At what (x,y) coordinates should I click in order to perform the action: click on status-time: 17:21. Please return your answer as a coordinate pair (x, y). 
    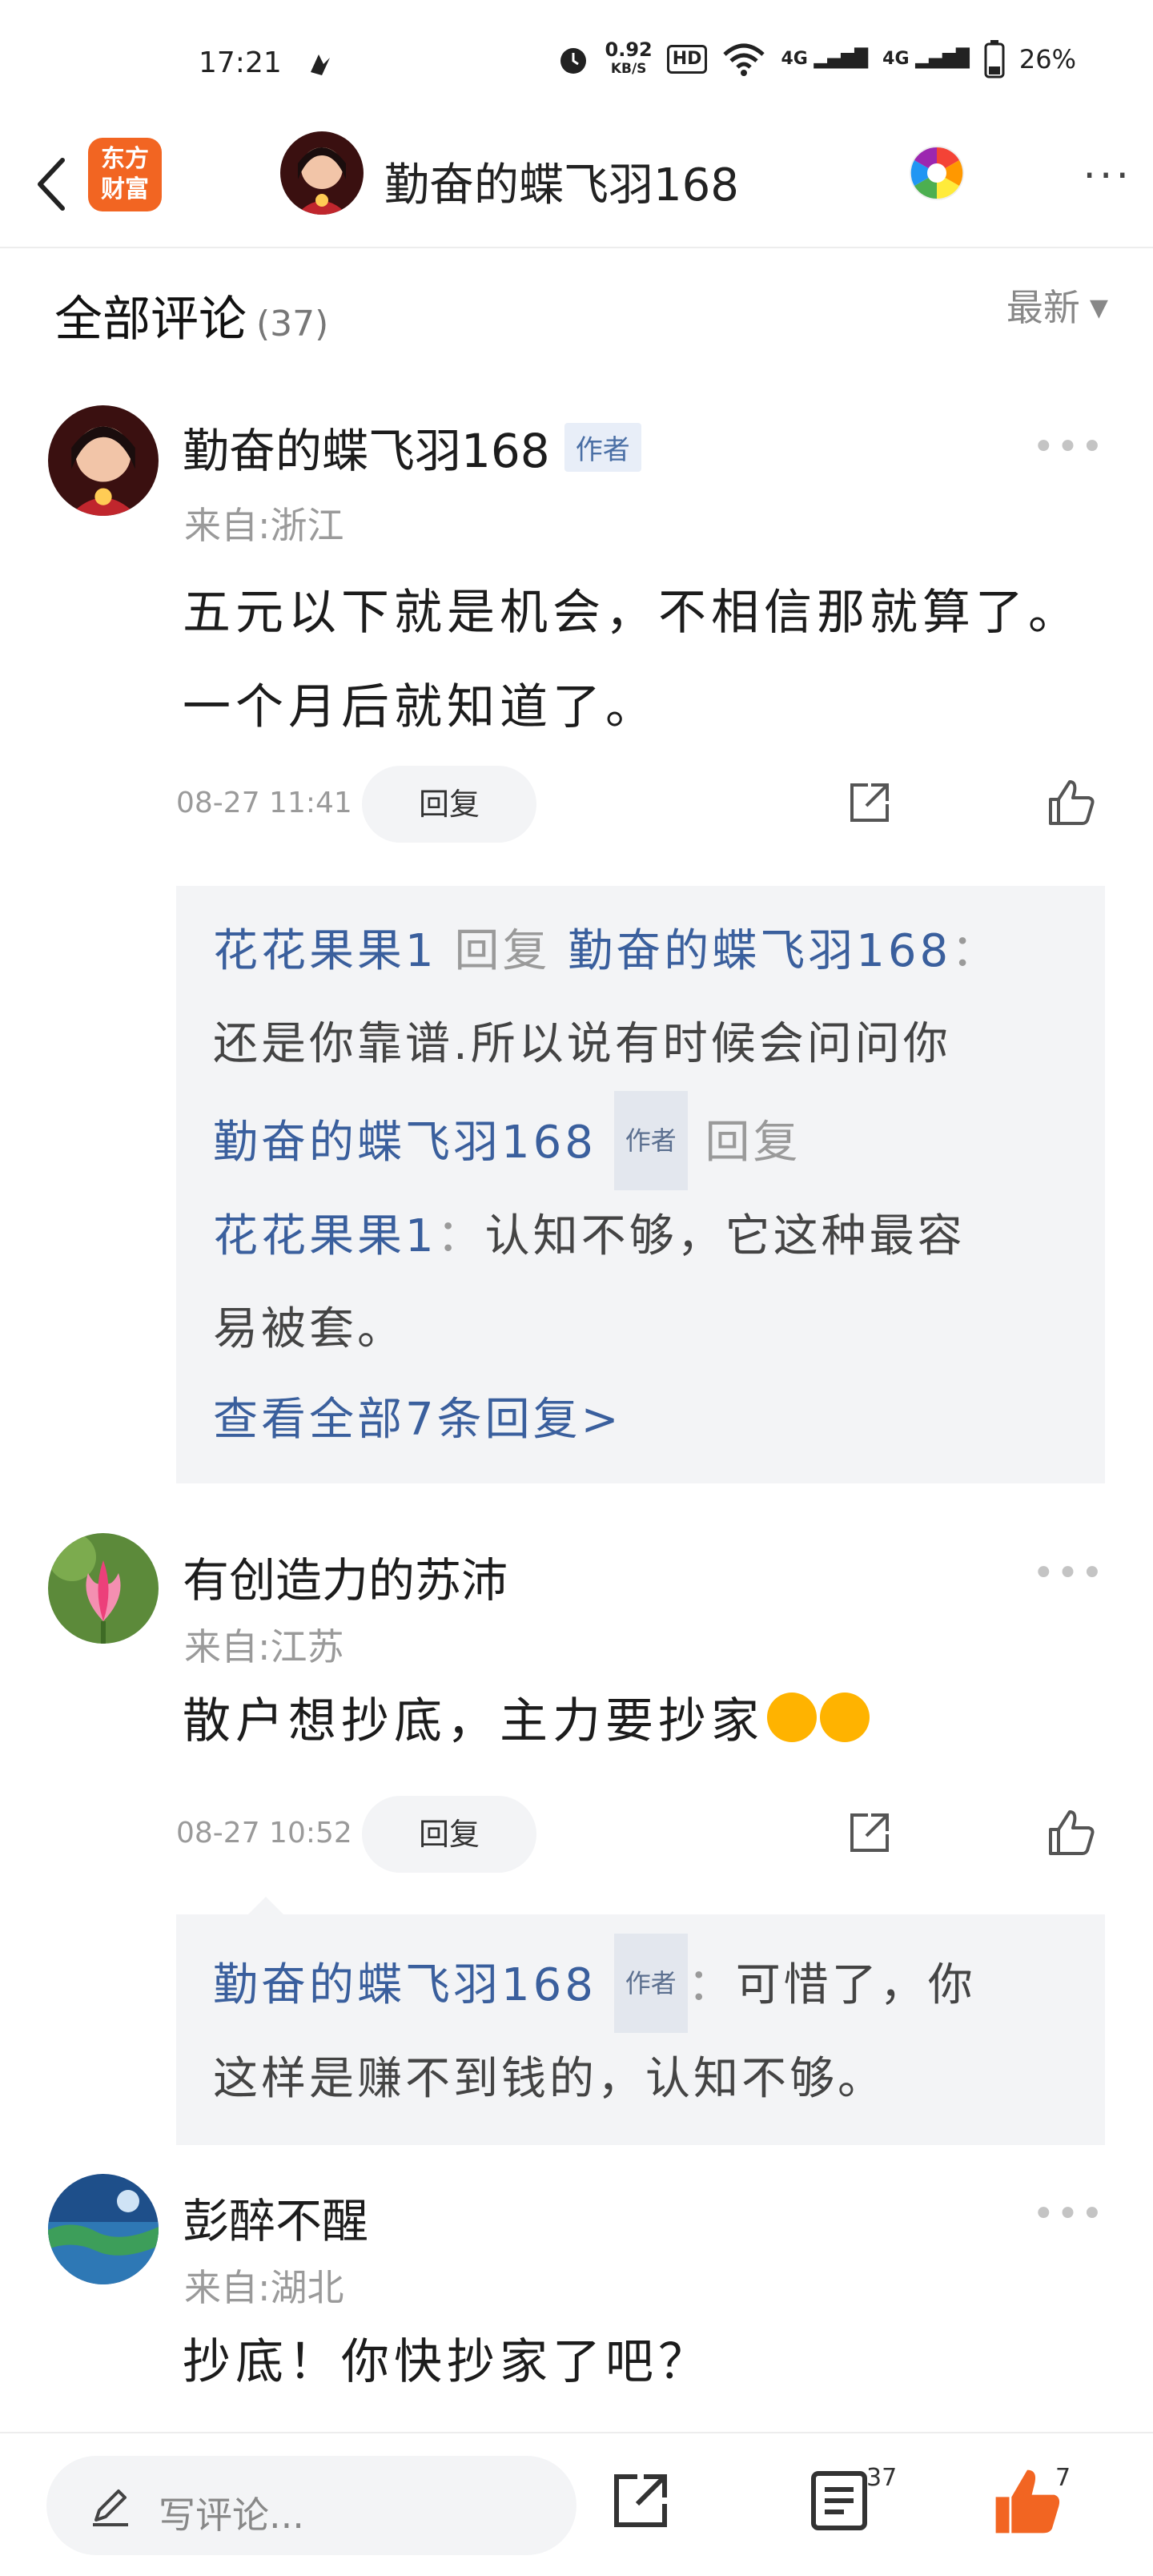
    Looking at the image, I should click on (240, 62).